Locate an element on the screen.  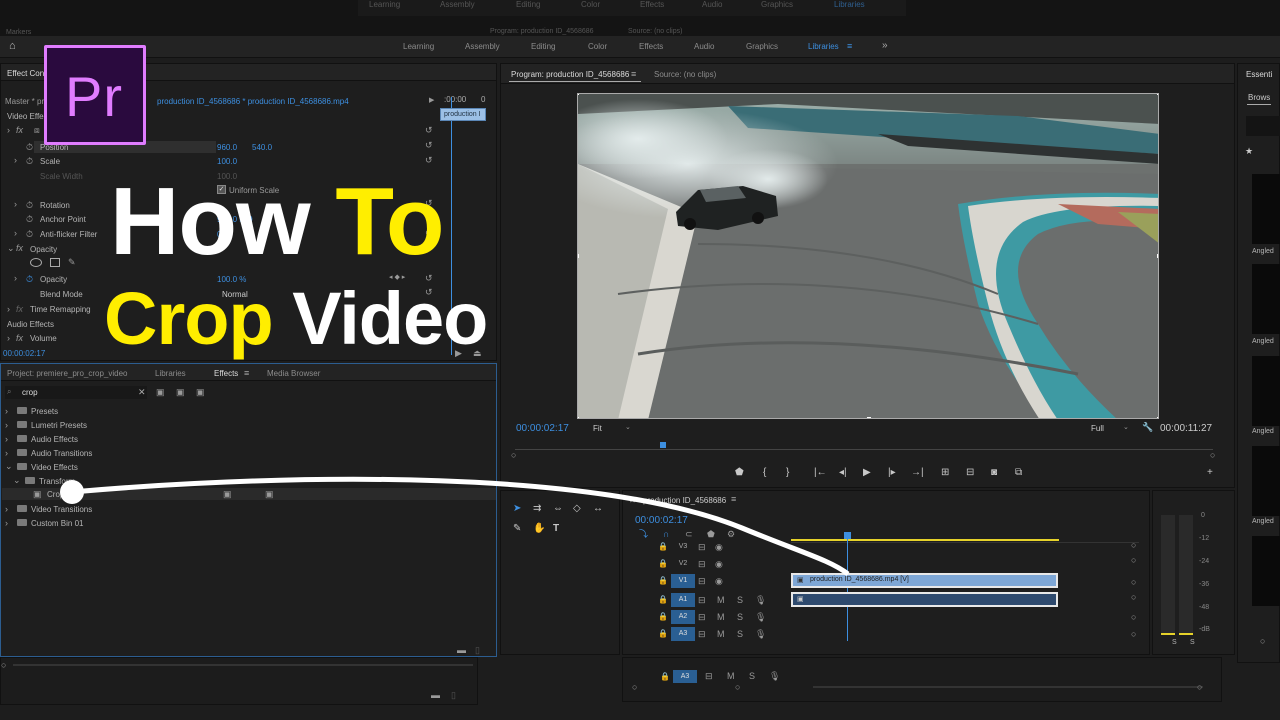
add-marker-button: ⬟ is located at coordinates (739, 473).